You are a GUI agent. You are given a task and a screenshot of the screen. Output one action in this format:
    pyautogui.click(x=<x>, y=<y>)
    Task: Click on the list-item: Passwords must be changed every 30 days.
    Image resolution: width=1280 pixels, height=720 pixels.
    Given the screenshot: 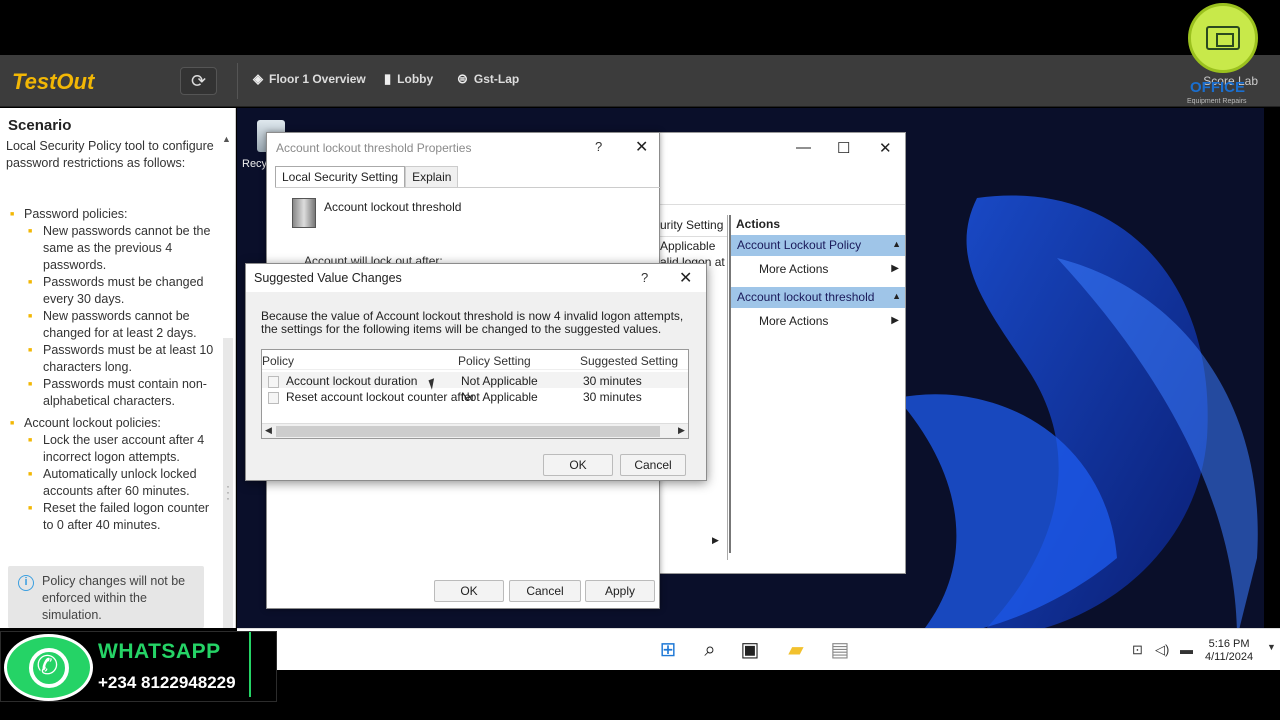 What is the action you would take?
    pyautogui.click(x=124, y=291)
    